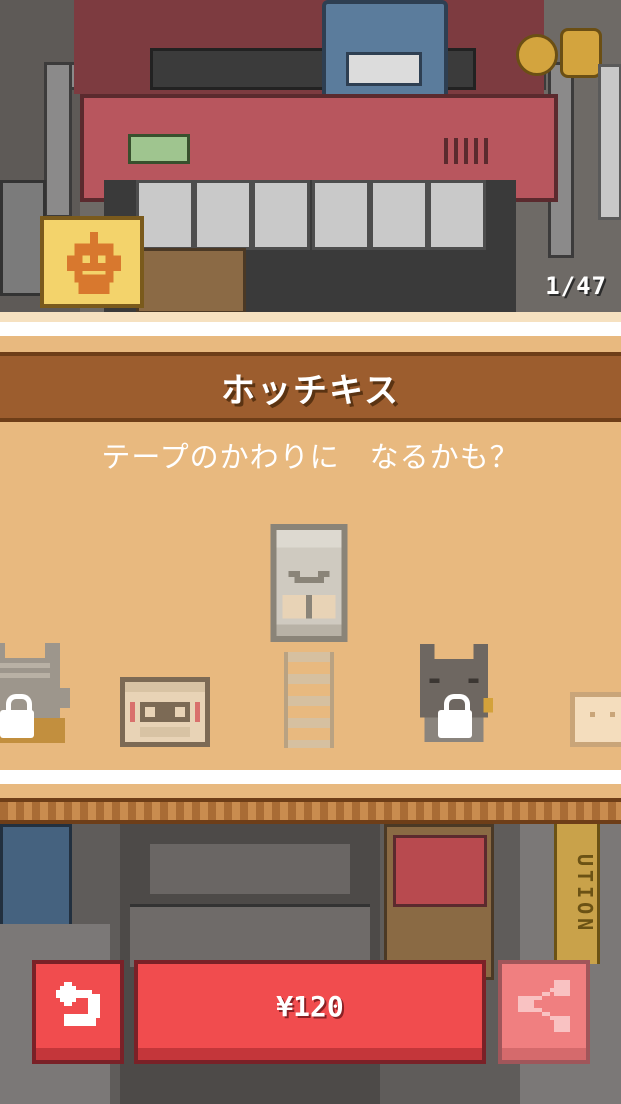  I want to click on robot-head-icon, so click(94, 263).